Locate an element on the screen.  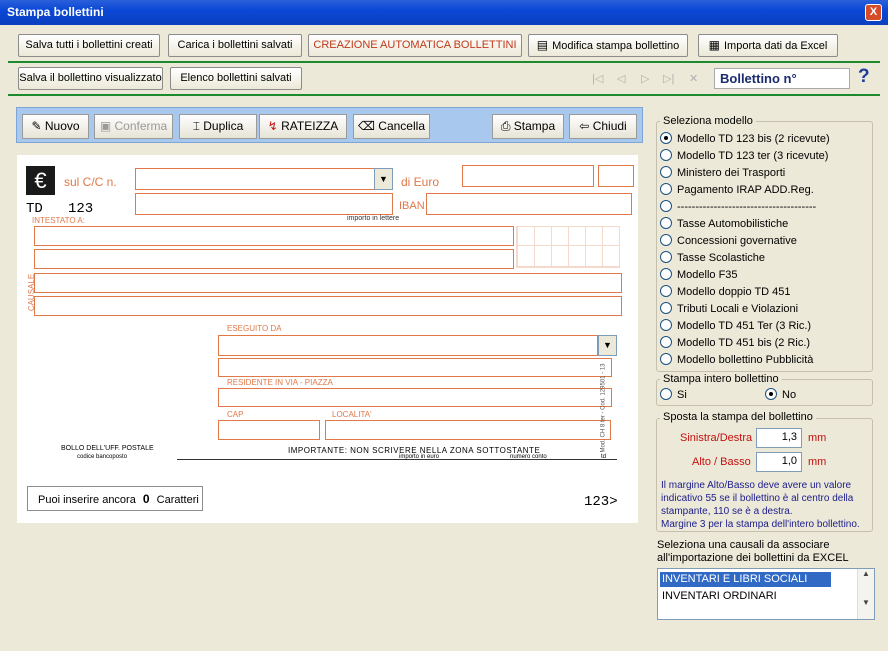
causali-item: INVENTARI ORDINARI is located at coordinates (719, 596).